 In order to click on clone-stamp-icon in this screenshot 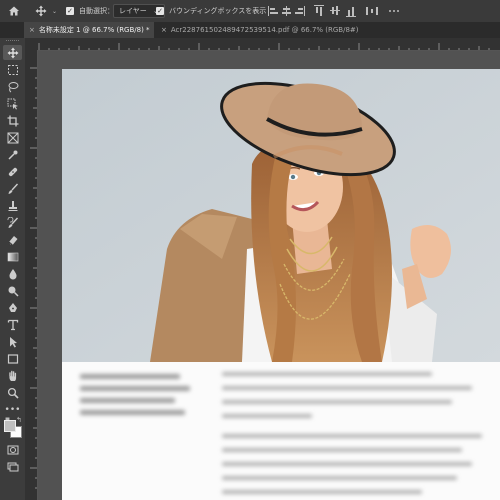, I will do `click(12, 205)`.